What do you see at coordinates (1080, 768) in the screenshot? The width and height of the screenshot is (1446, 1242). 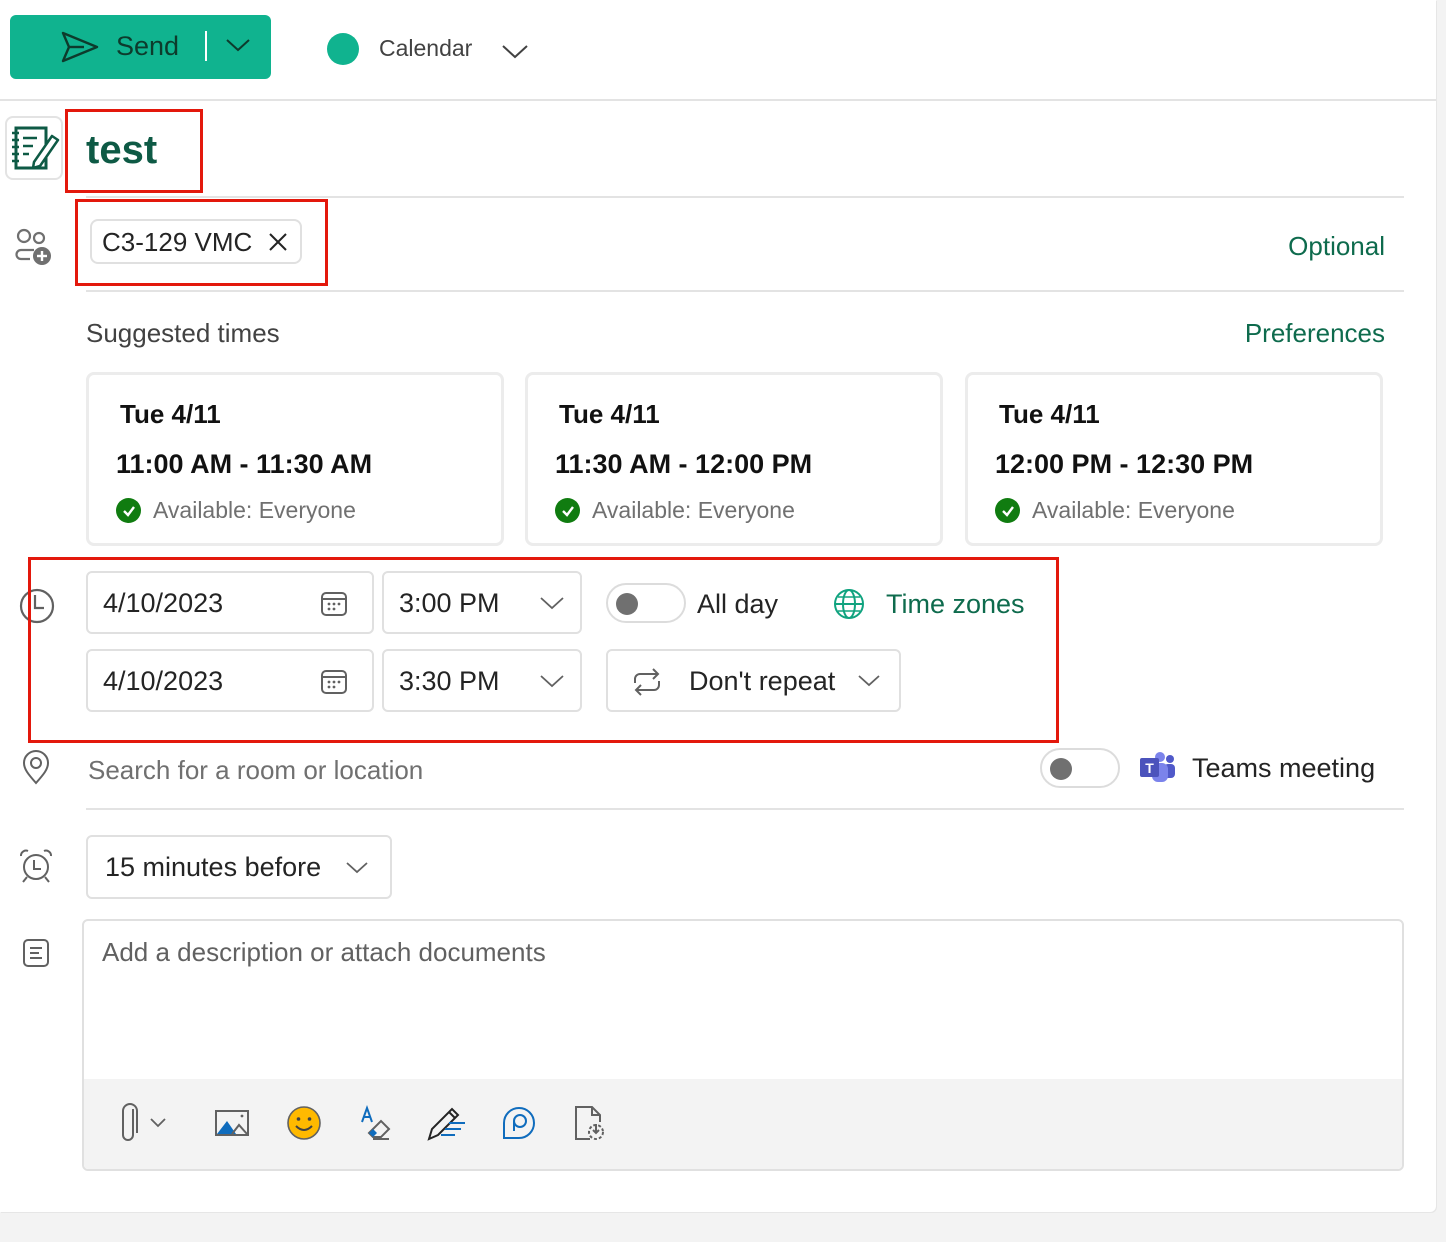 I see `teams-meeting-toggle` at bounding box center [1080, 768].